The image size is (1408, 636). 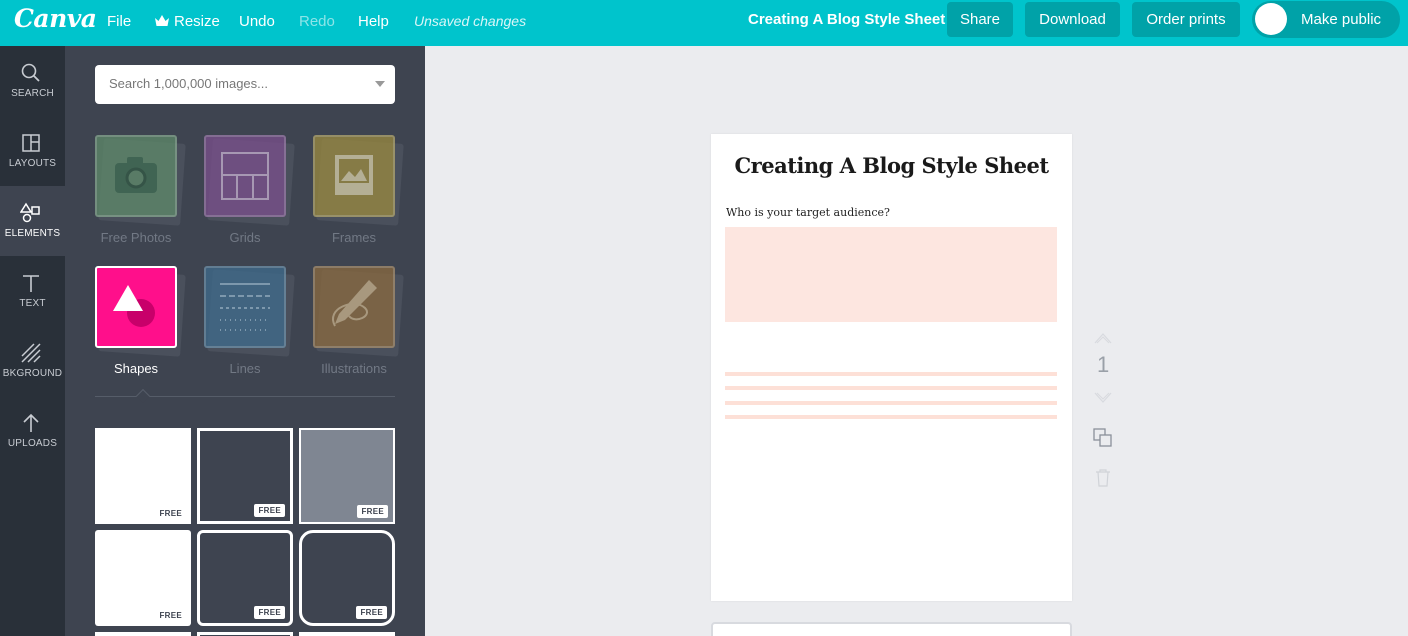 I want to click on redo-button: Redo, so click(x=317, y=21).